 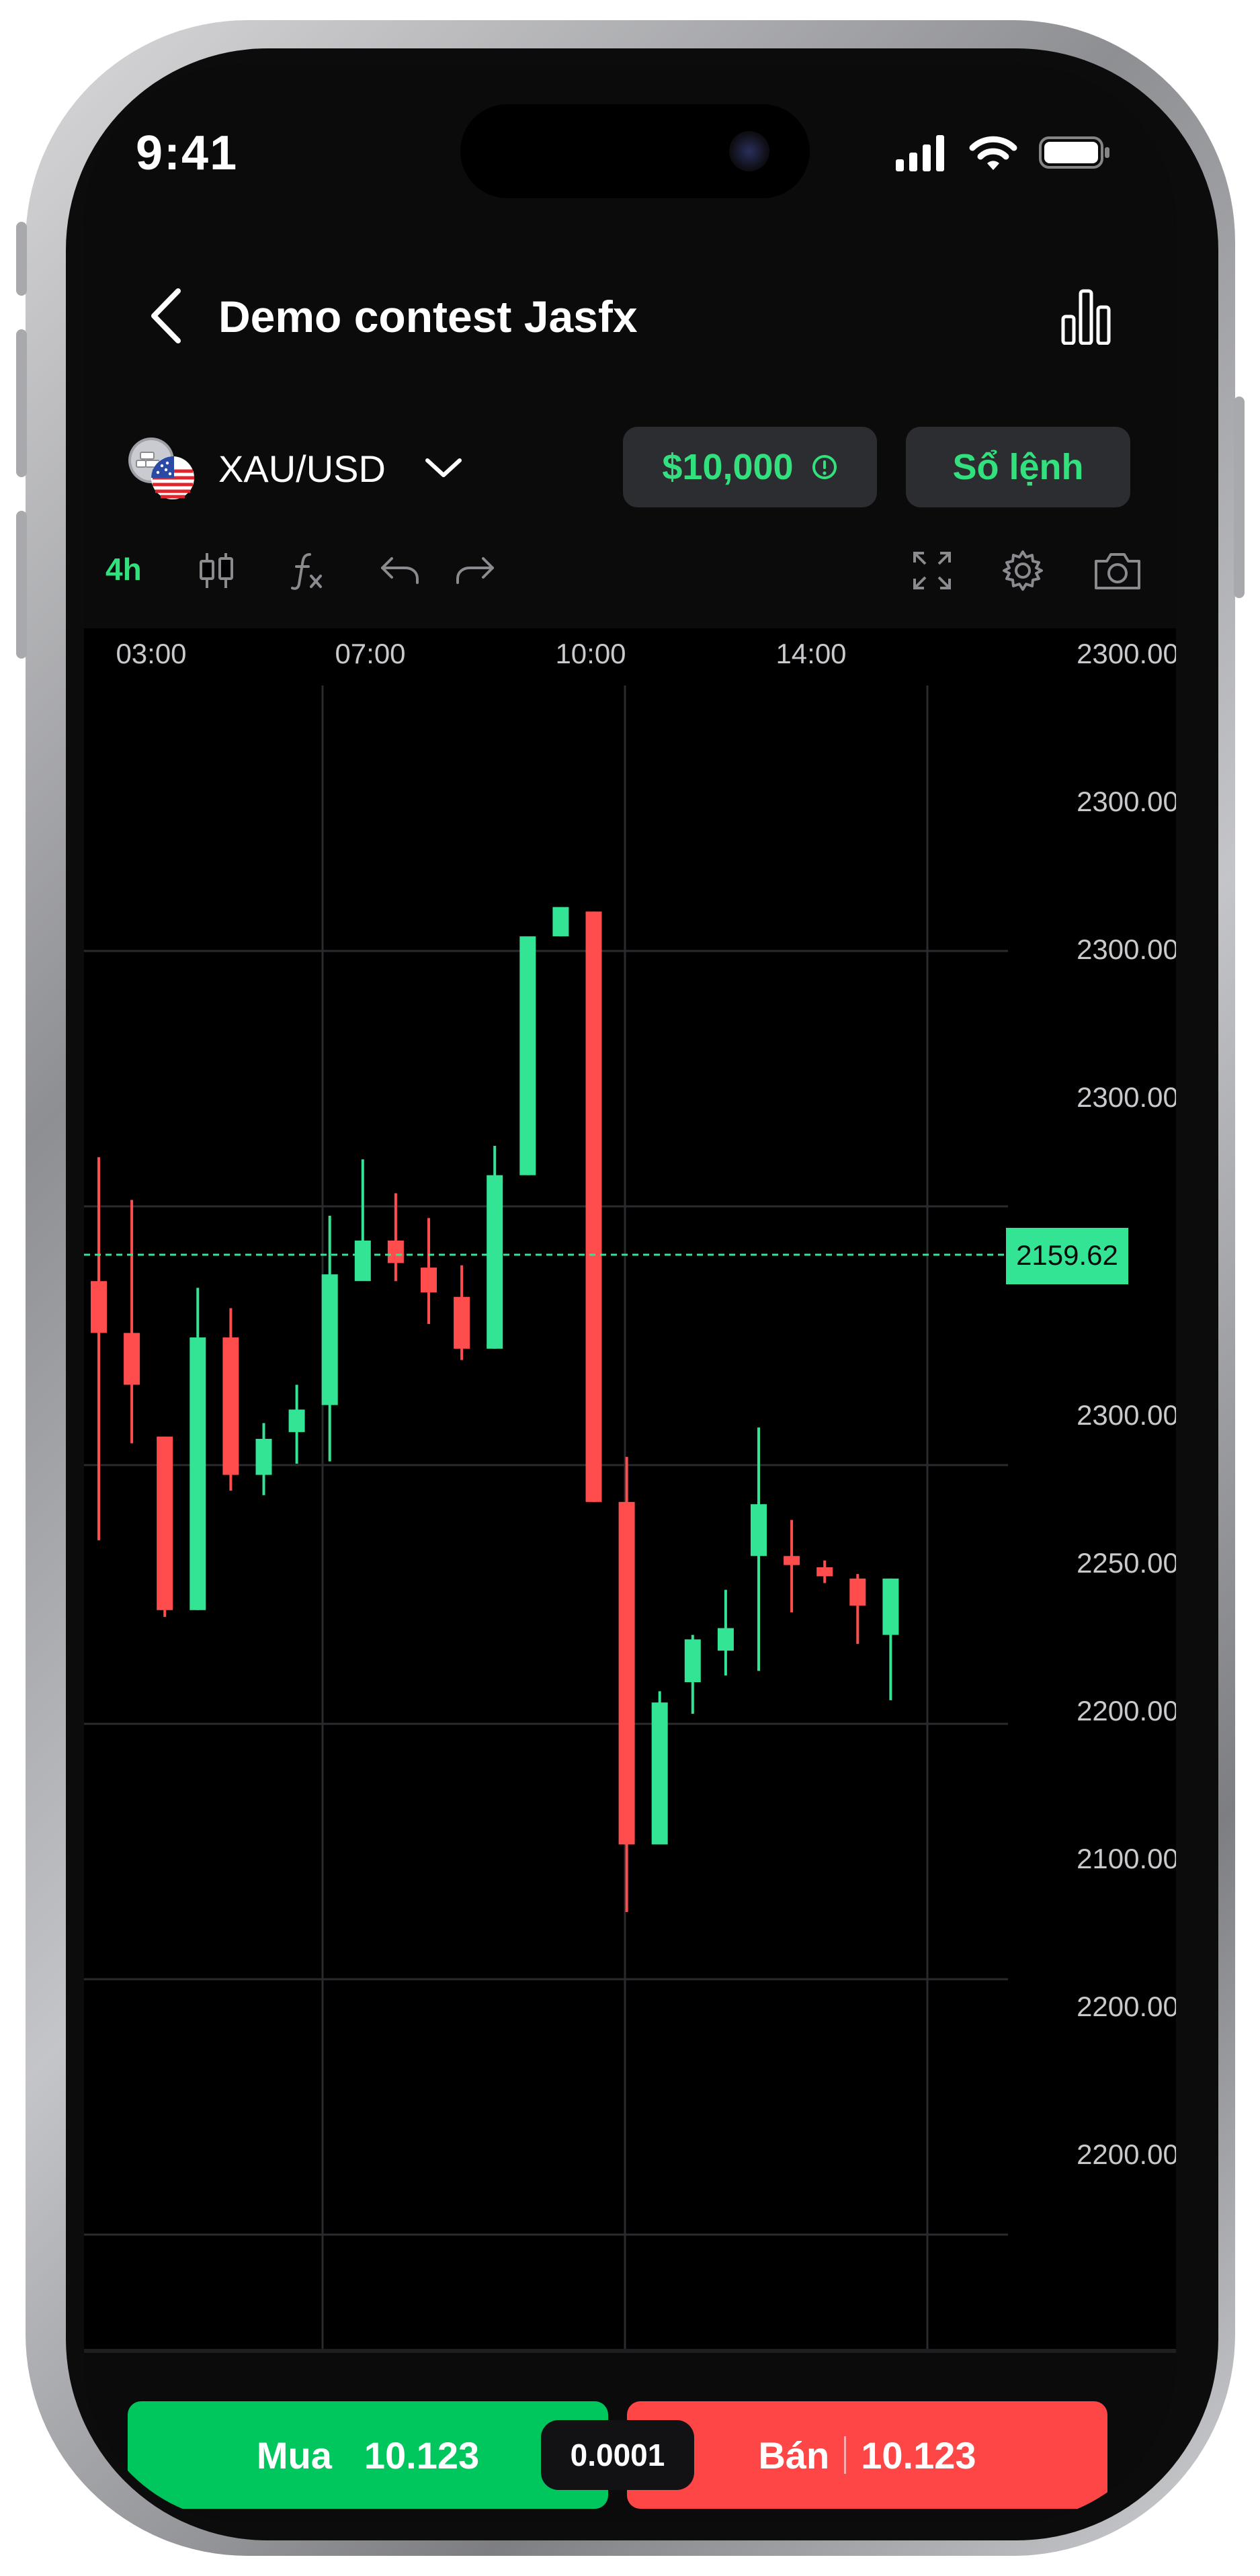 What do you see at coordinates (422, 2455) in the screenshot?
I see `buy-price: 10.123` at bounding box center [422, 2455].